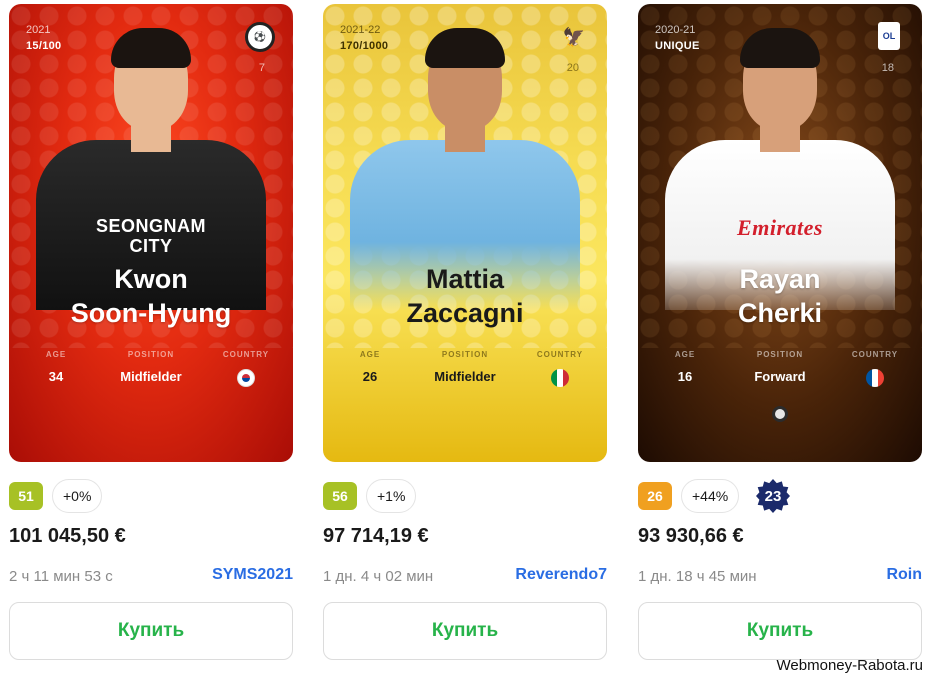 This screenshot has width=931, height=680. What do you see at coordinates (77, 496) in the screenshot?
I see `price-change-badge: +0%` at bounding box center [77, 496].